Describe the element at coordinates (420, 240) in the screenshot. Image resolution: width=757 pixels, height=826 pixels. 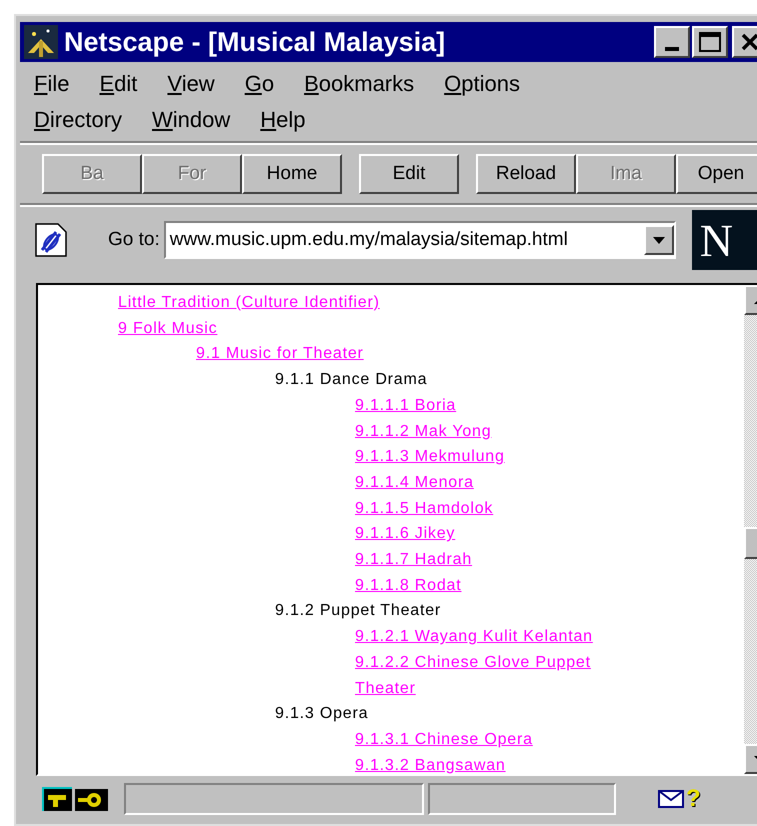
I see `location-field: www.music.upm.edu.my/malaysia/sitemap.html` at that location.